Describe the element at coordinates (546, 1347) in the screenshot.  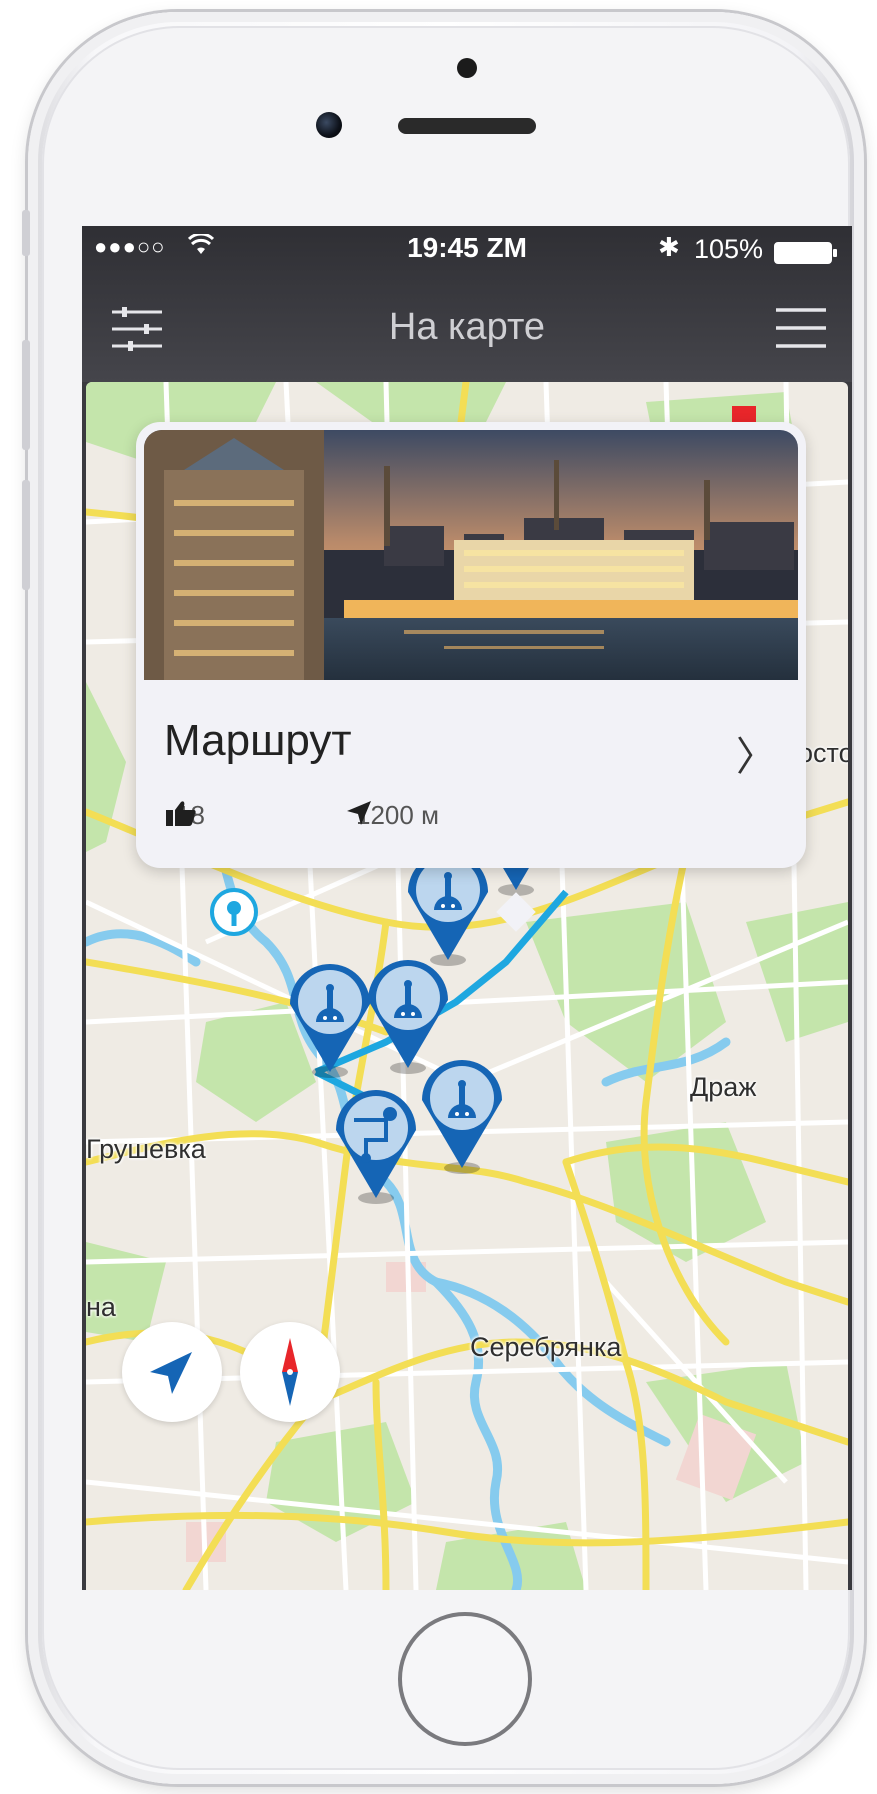
I see `map-label-serebryanka: Серебрянка` at that location.